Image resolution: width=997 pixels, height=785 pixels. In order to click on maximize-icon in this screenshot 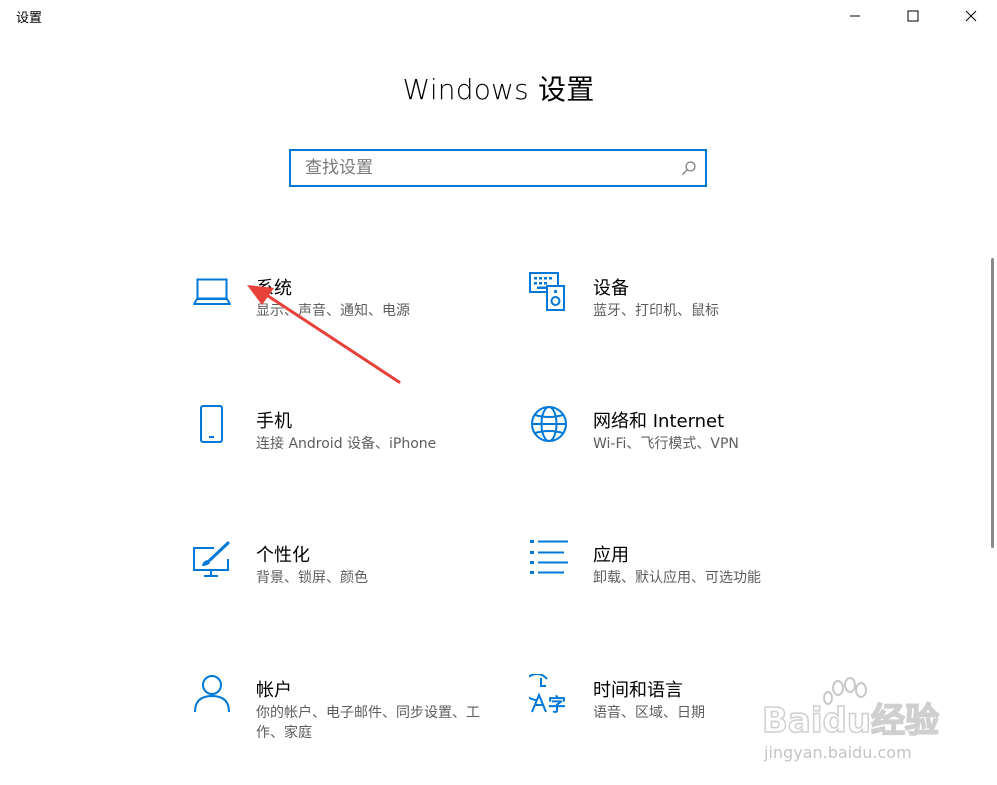, I will do `click(913, 16)`.